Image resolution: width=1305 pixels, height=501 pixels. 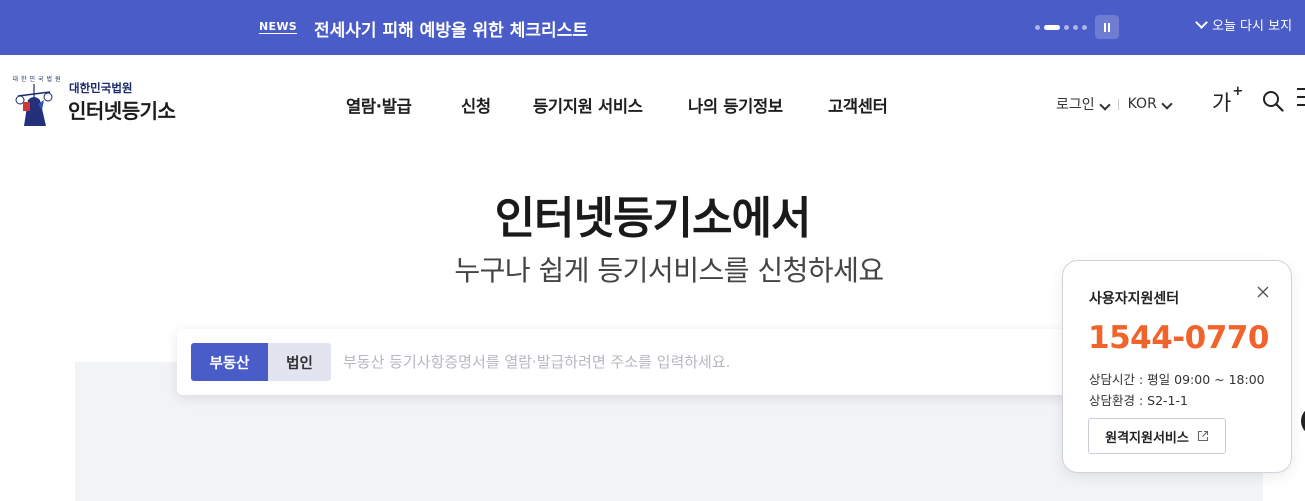 What do you see at coordinates (1178, 338) in the screenshot?
I see `support-phone: 1544-0770` at bounding box center [1178, 338].